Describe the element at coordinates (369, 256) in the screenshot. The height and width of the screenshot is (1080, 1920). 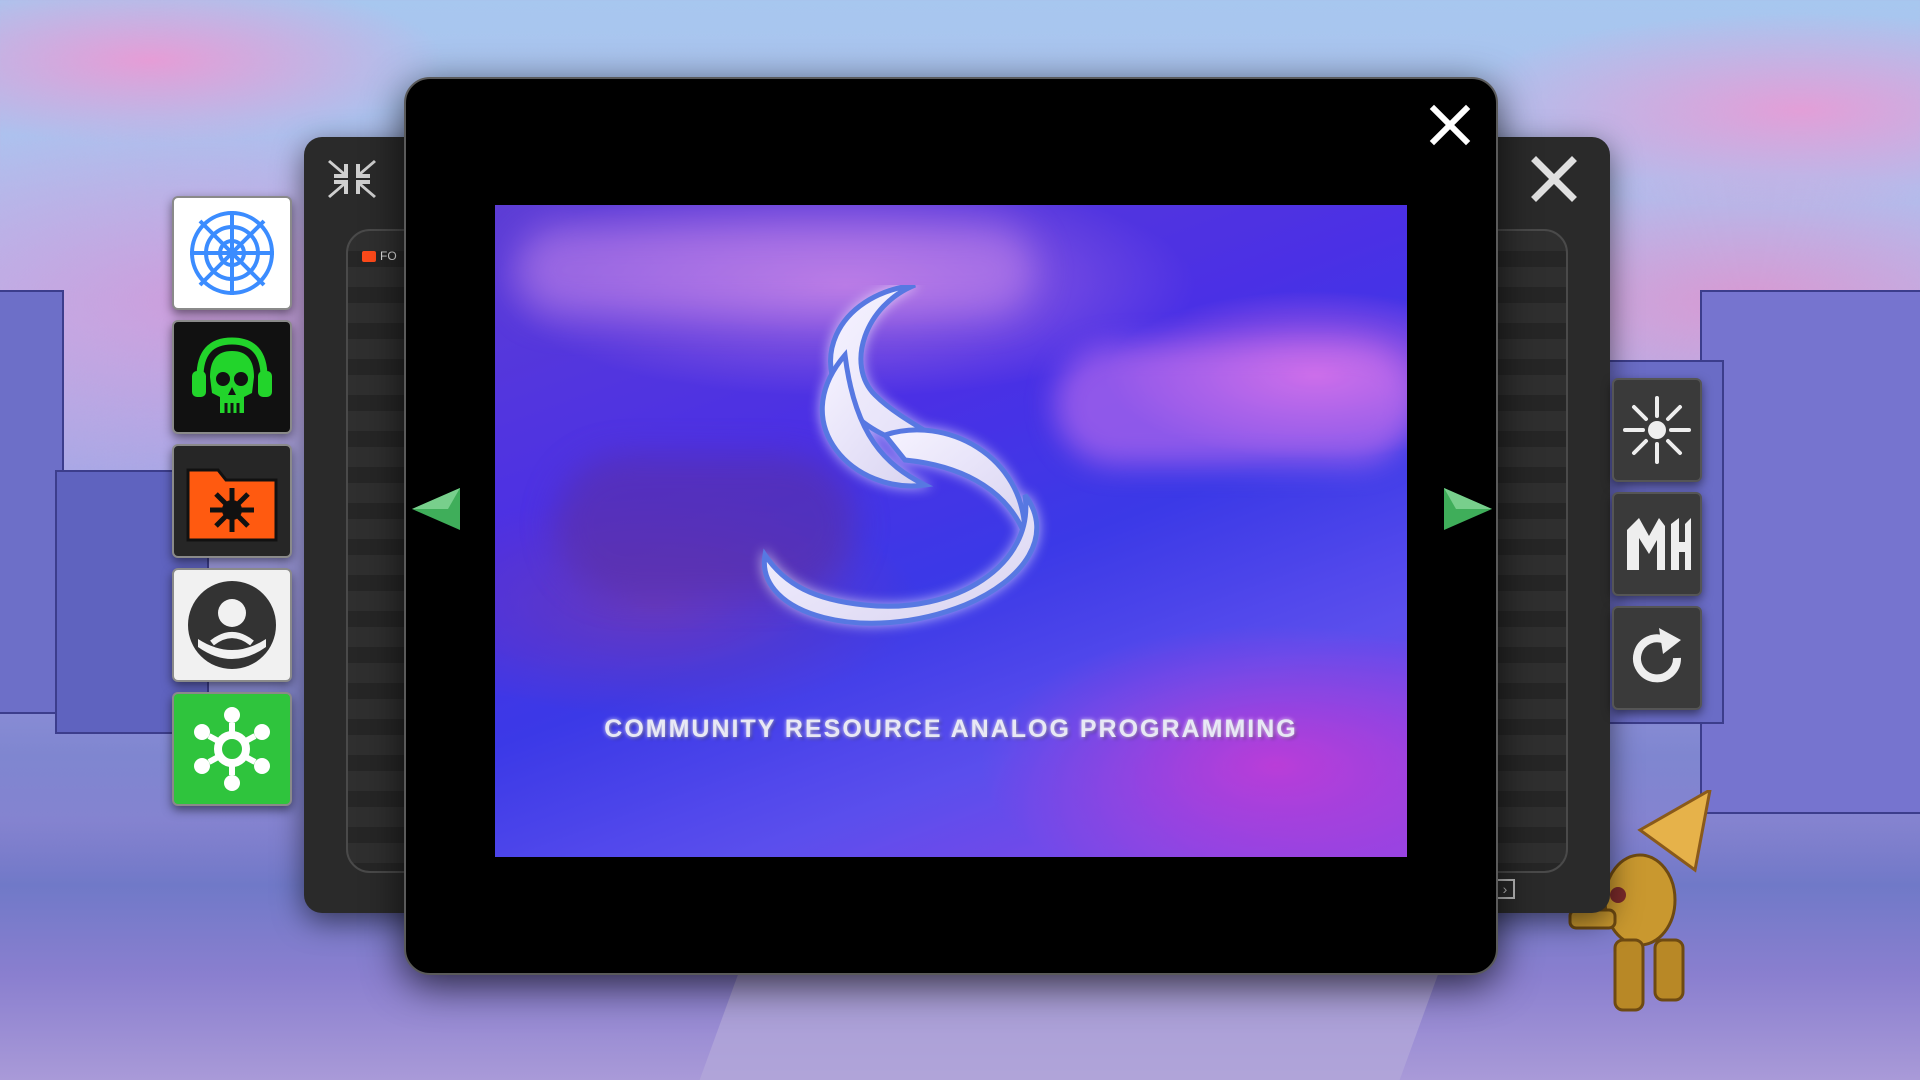
I see `folder-icon` at that location.